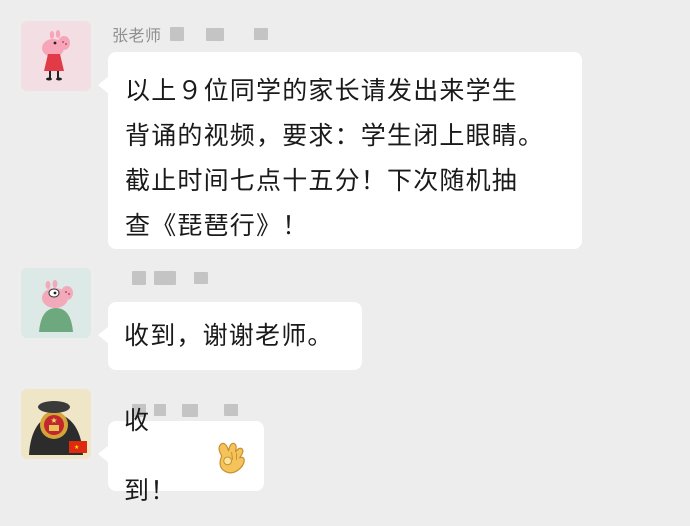 The image size is (690, 526). I want to click on avatar: ★ ★, so click(56, 424).